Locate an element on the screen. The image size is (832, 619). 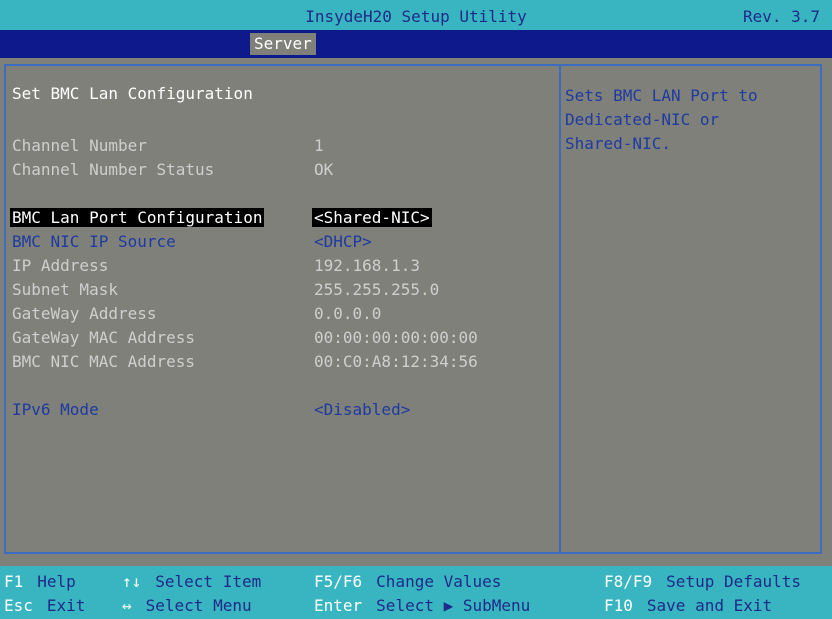
title-bar: InsydeH20 Setup Utility Rev. 3.7 is located at coordinates (416, 15).